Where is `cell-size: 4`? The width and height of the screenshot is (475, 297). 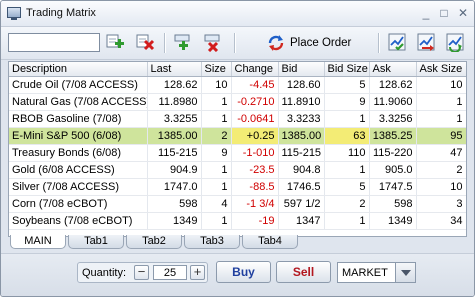 cell-size: 4 is located at coordinates (216, 204).